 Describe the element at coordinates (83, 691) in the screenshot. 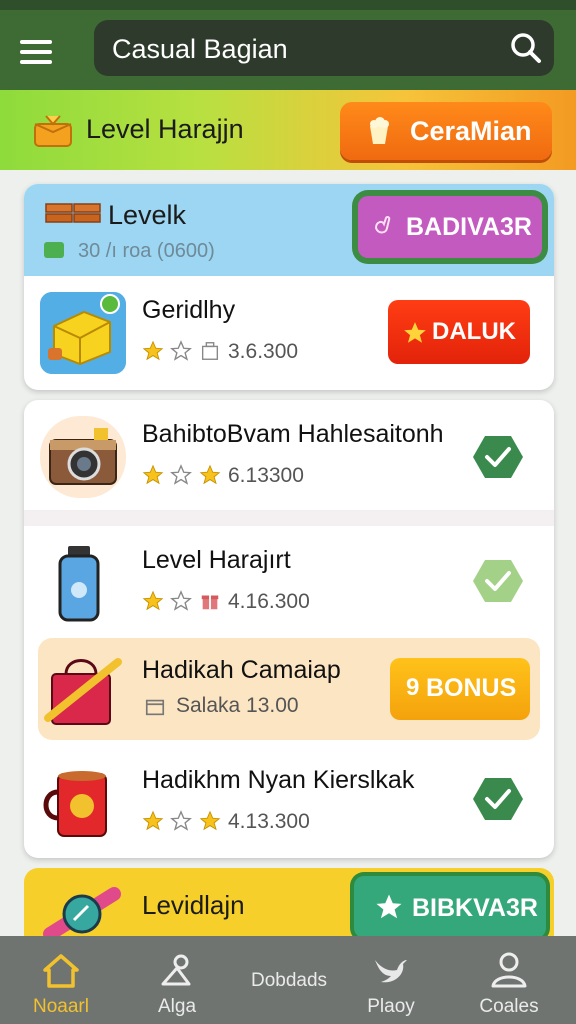

I see `shopping-bag-icon` at that location.